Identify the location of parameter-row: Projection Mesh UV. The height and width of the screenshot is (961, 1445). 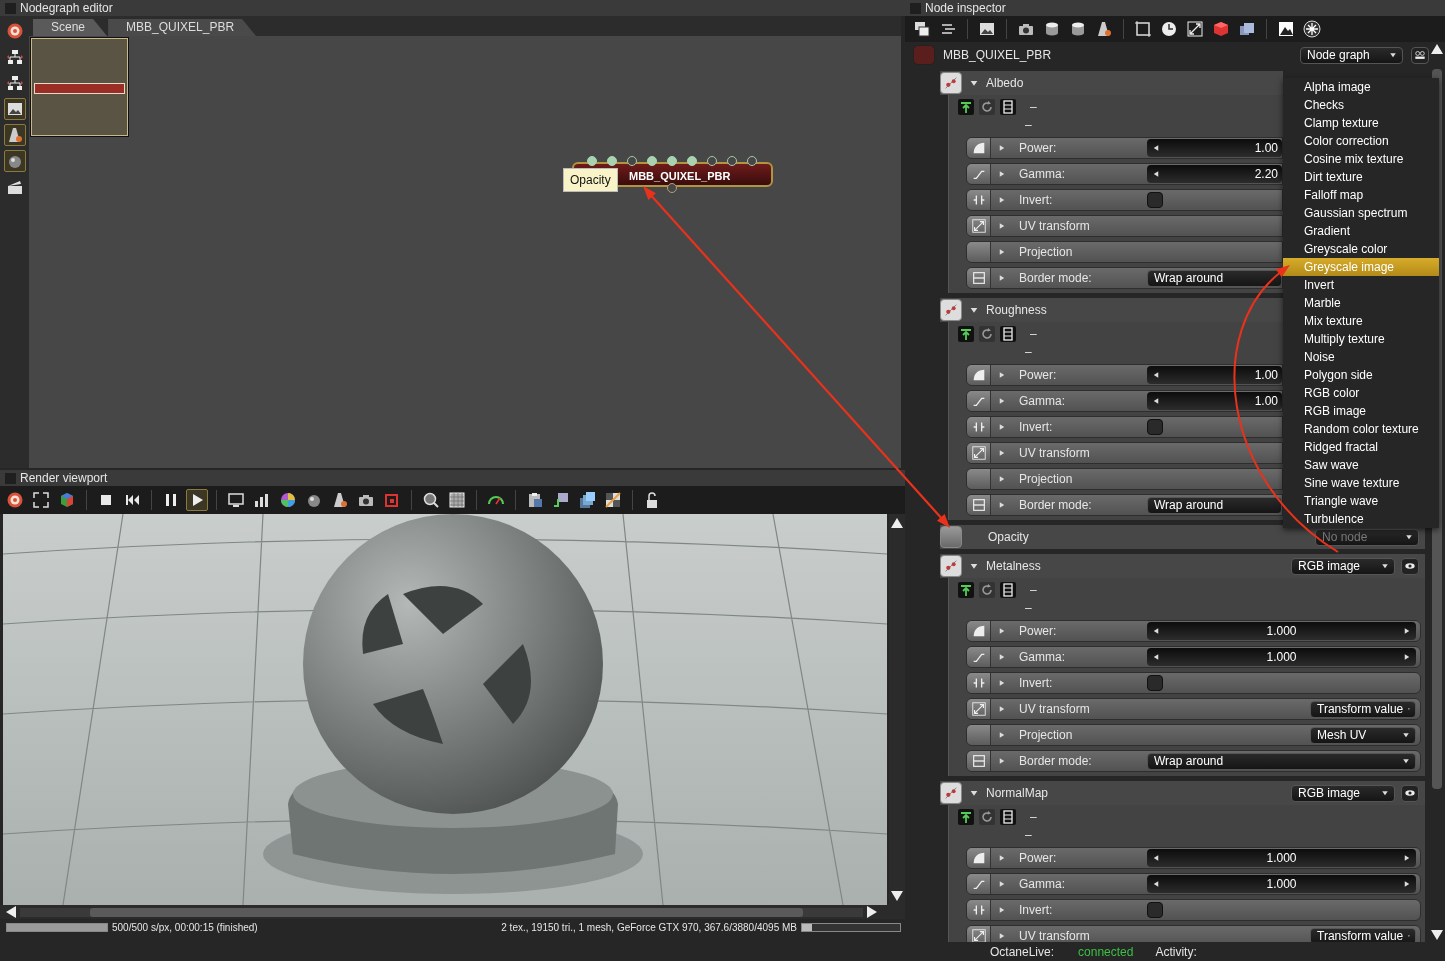
(1193, 735).